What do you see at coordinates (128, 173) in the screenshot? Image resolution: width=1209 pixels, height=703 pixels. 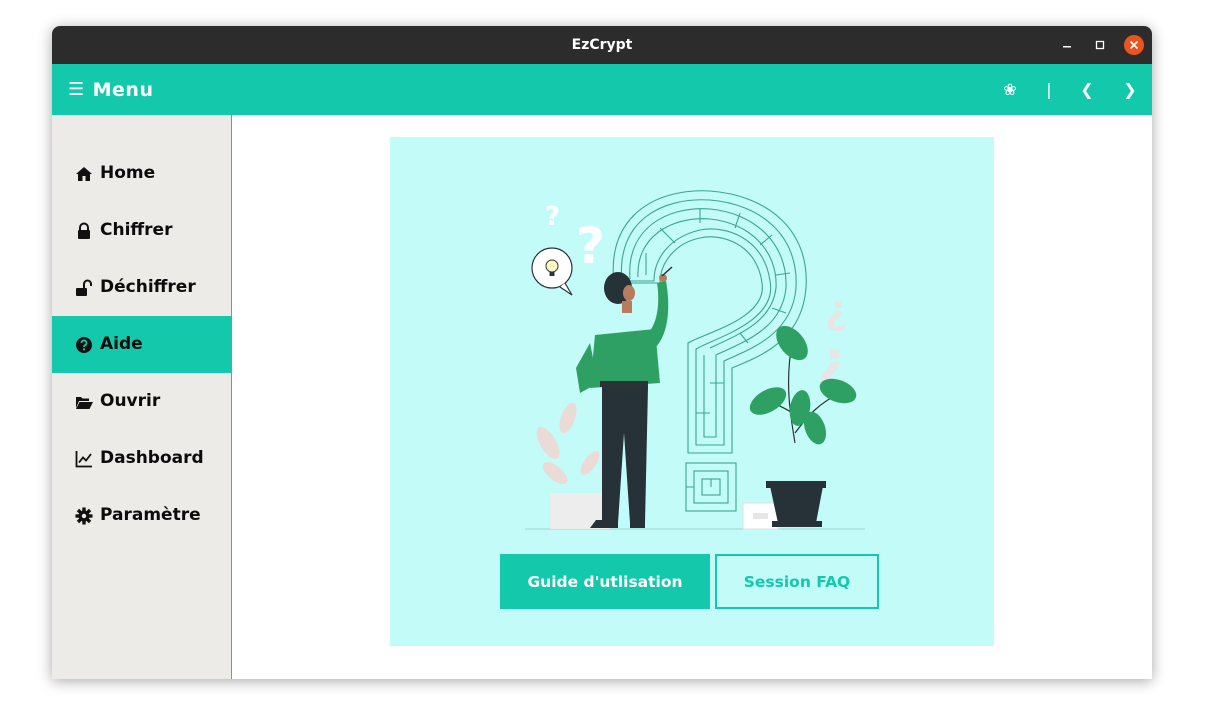 I see `sidebar-item-label: Home` at bounding box center [128, 173].